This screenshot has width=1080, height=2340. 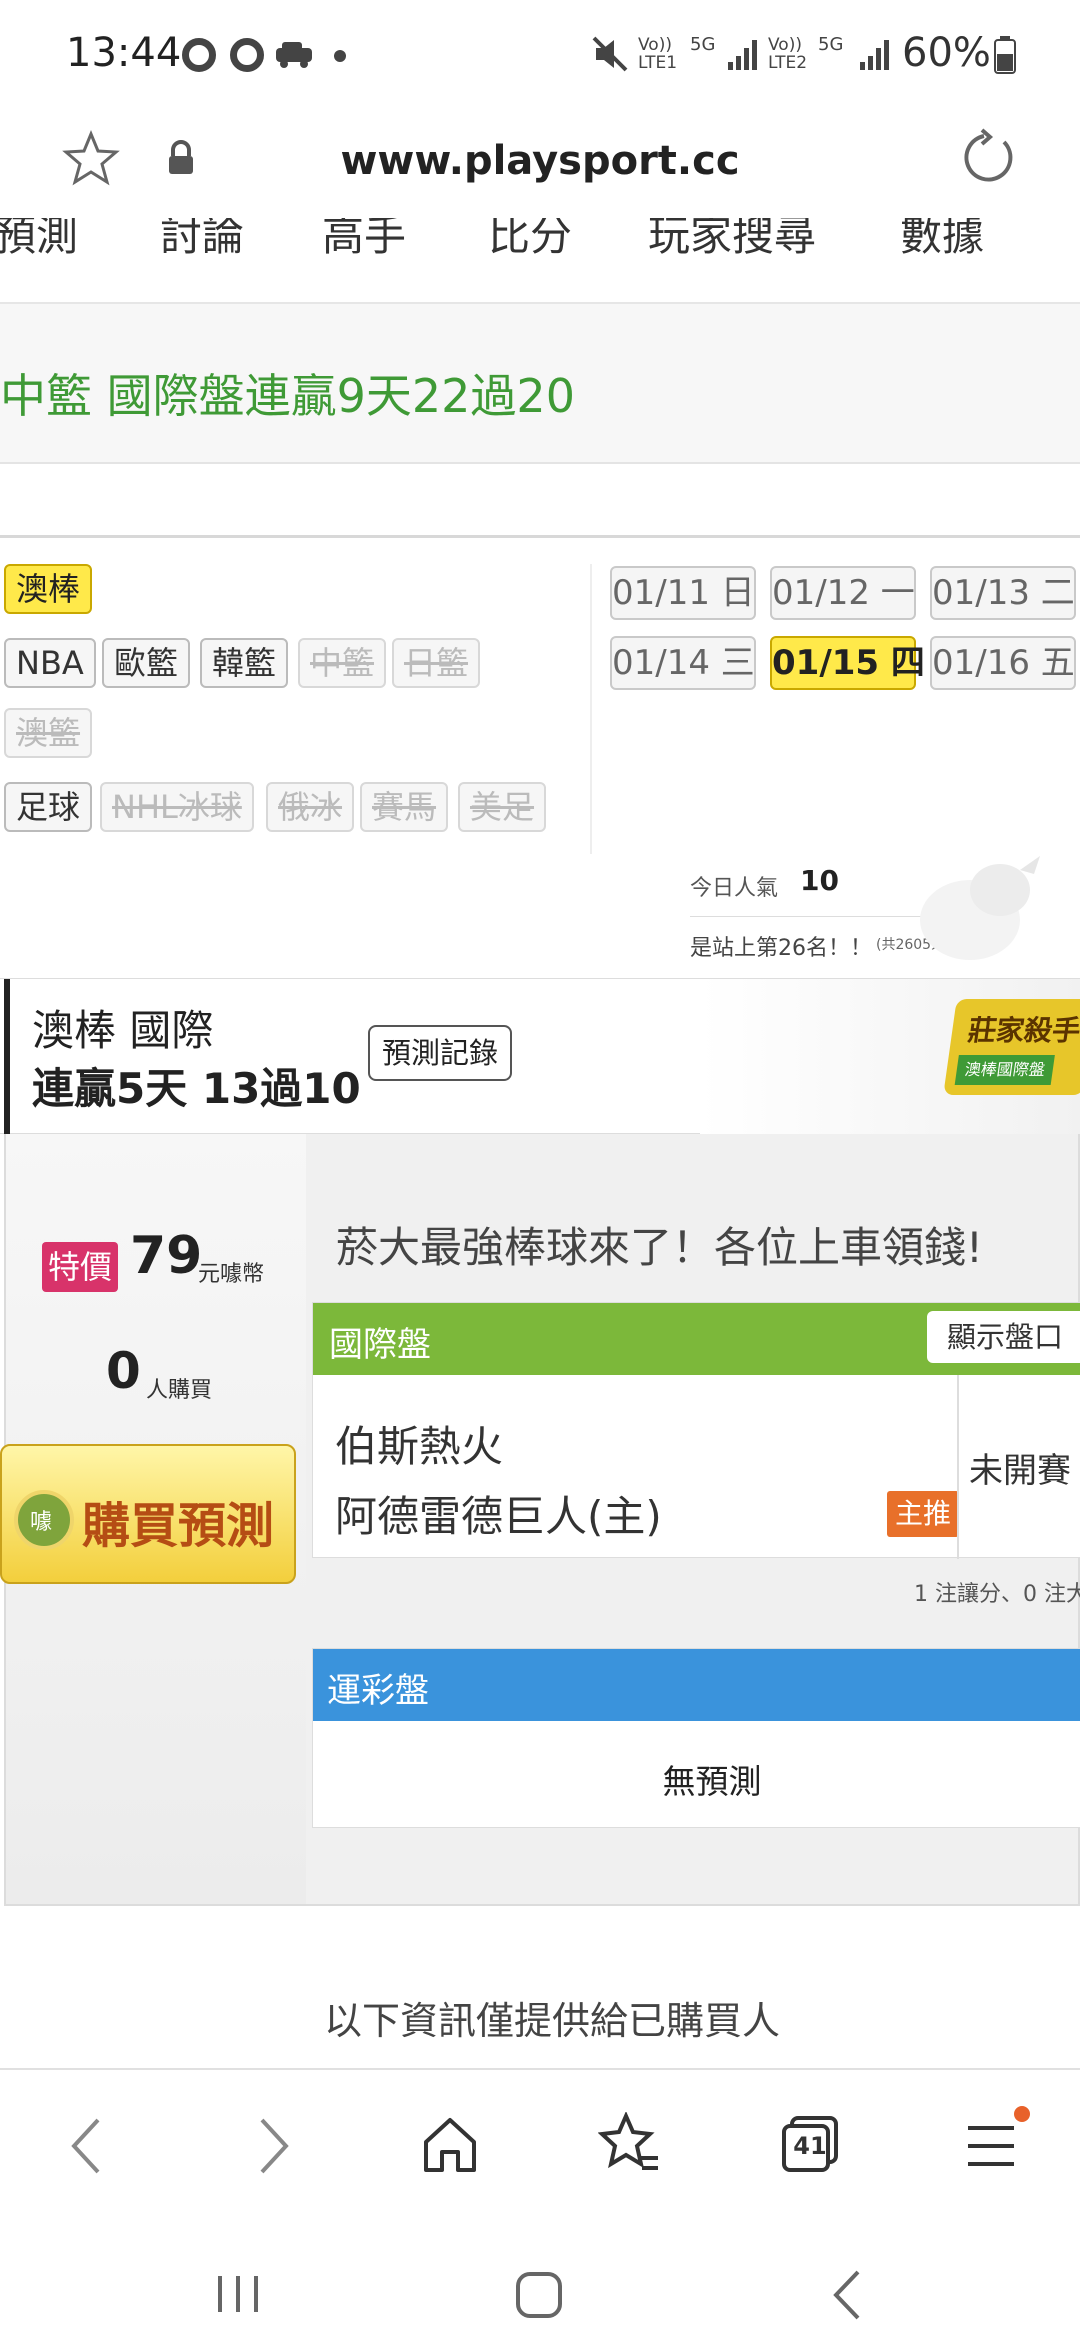 I want to click on sport-tag-china-basketball: 中籃, so click(x=342, y=663).